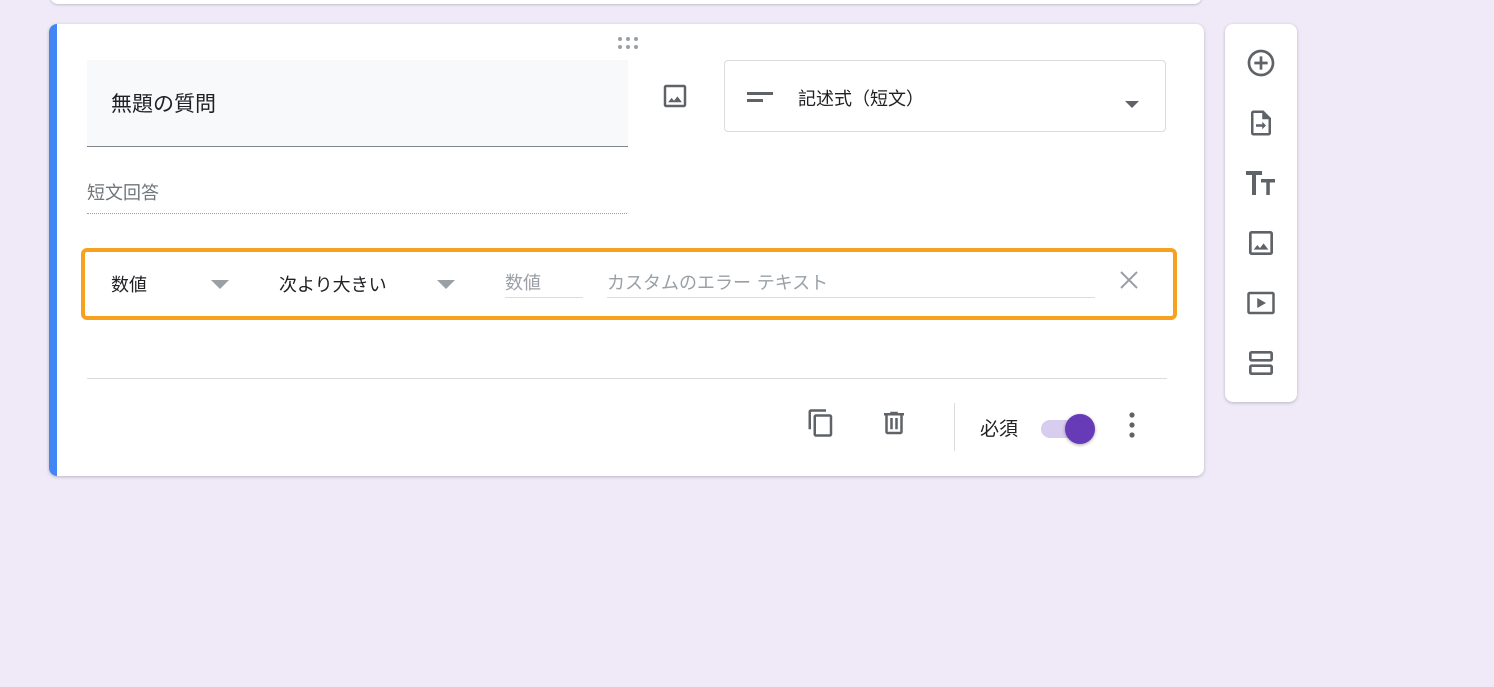  I want to click on side-toolbar, so click(1261, 213).